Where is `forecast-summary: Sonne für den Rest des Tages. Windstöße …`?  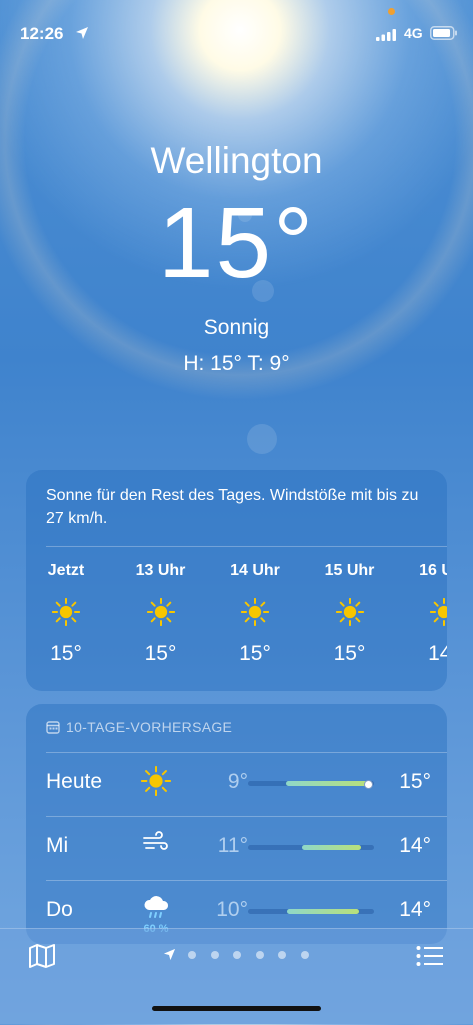 forecast-summary: Sonne für den Rest des Tages. Windstöße … is located at coordinates (232, 507).